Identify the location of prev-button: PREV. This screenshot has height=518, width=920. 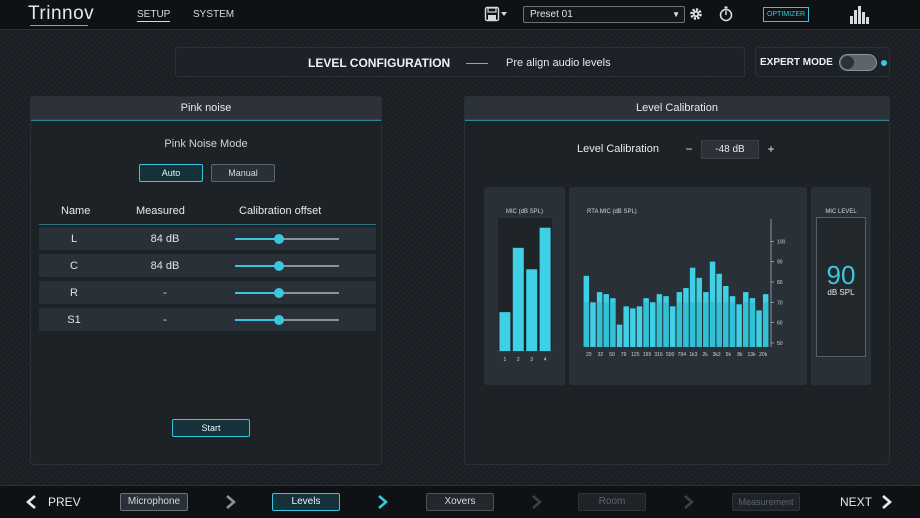
(64, 502).